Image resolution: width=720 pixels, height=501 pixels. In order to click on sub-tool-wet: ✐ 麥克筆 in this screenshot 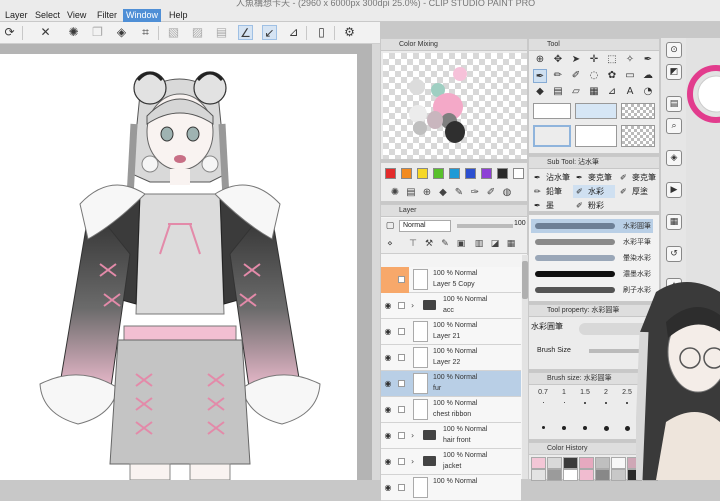, I will do `click(637, 177)`.